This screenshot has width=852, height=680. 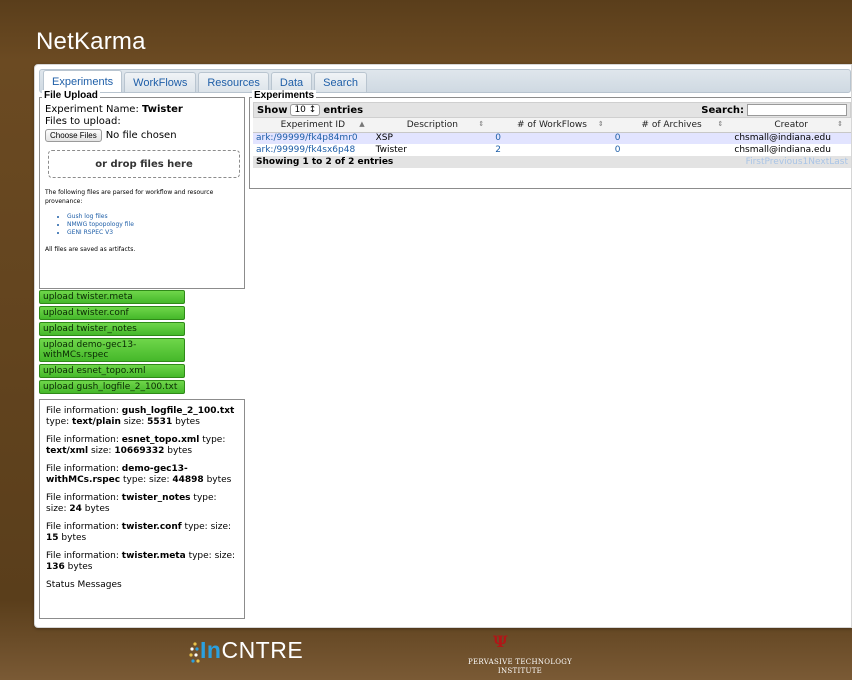 What do you see at coordinates (153, 217) in the screenshot?
I see `file-type-item: Gush log files` at bounding box center [153, 217].